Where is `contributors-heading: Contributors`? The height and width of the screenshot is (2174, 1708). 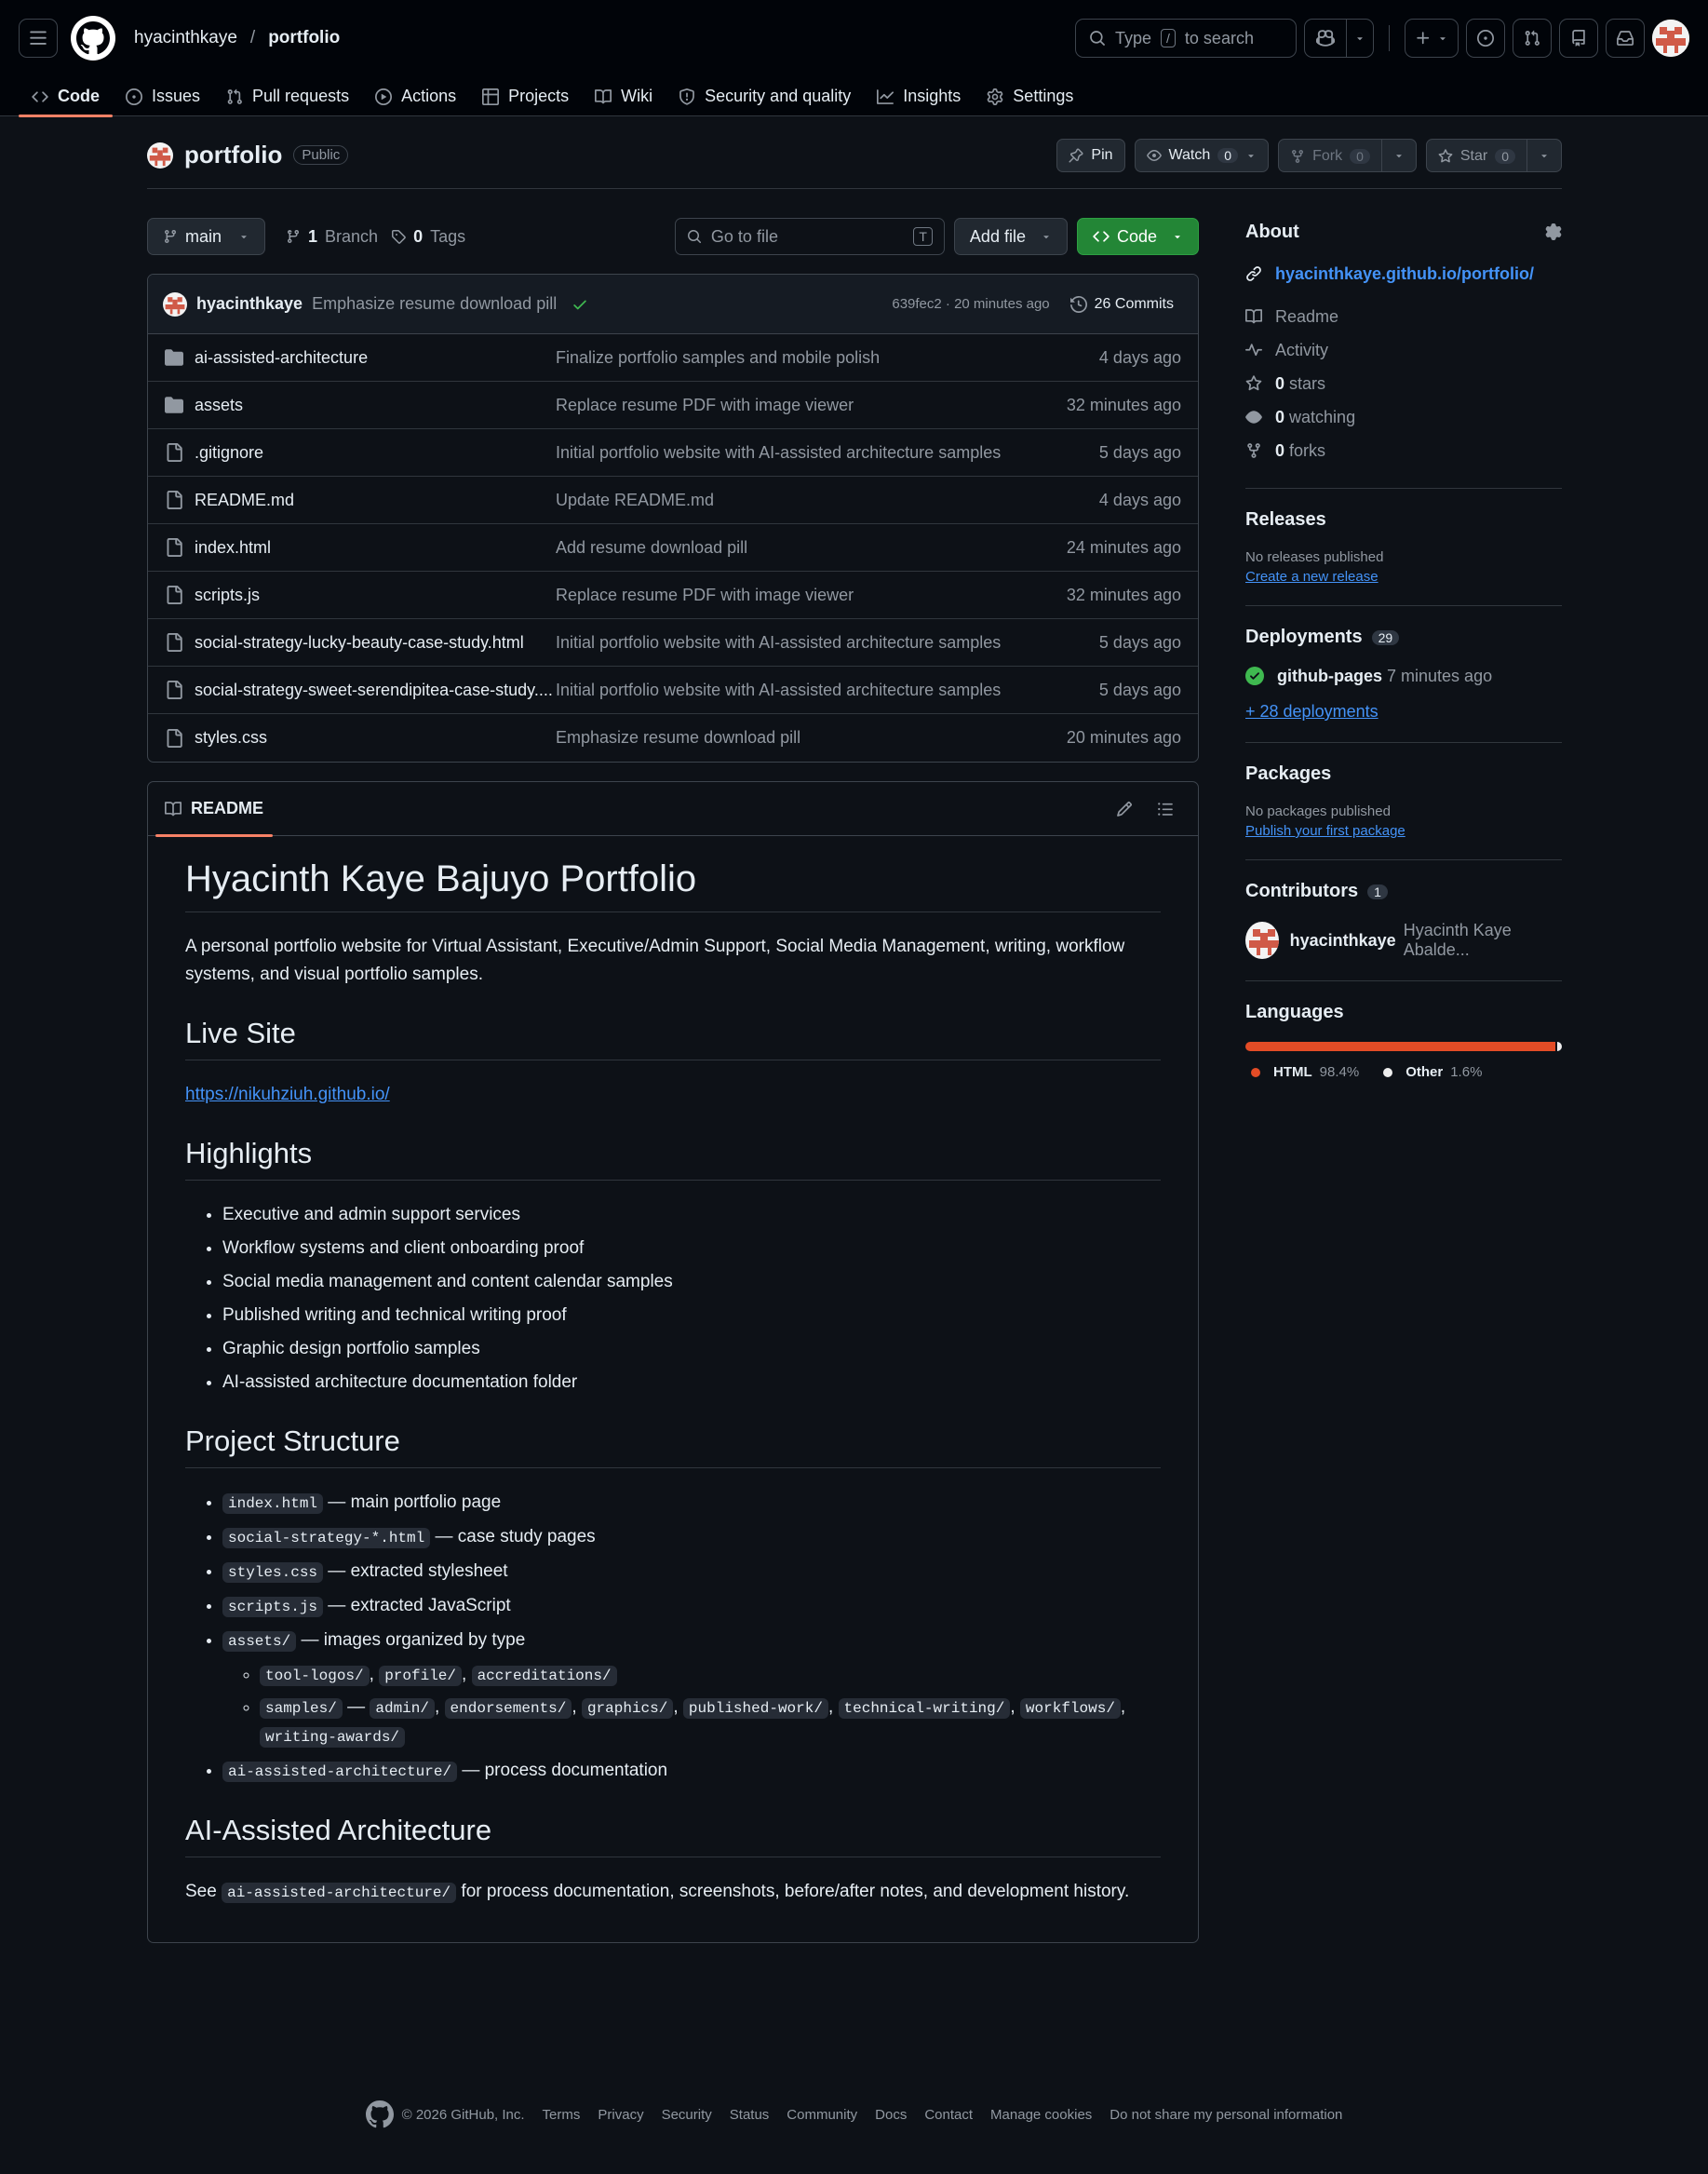
contributors-heading: Contributors is located at coordinates (1301, 891).